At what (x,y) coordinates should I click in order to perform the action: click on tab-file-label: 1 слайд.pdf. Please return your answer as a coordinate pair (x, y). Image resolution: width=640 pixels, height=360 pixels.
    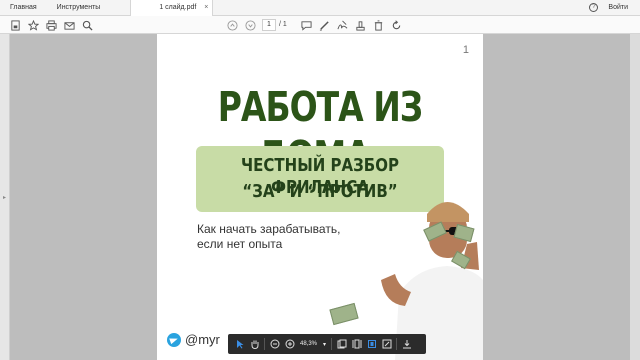
    Looking at the image, I should click on (178, 7).